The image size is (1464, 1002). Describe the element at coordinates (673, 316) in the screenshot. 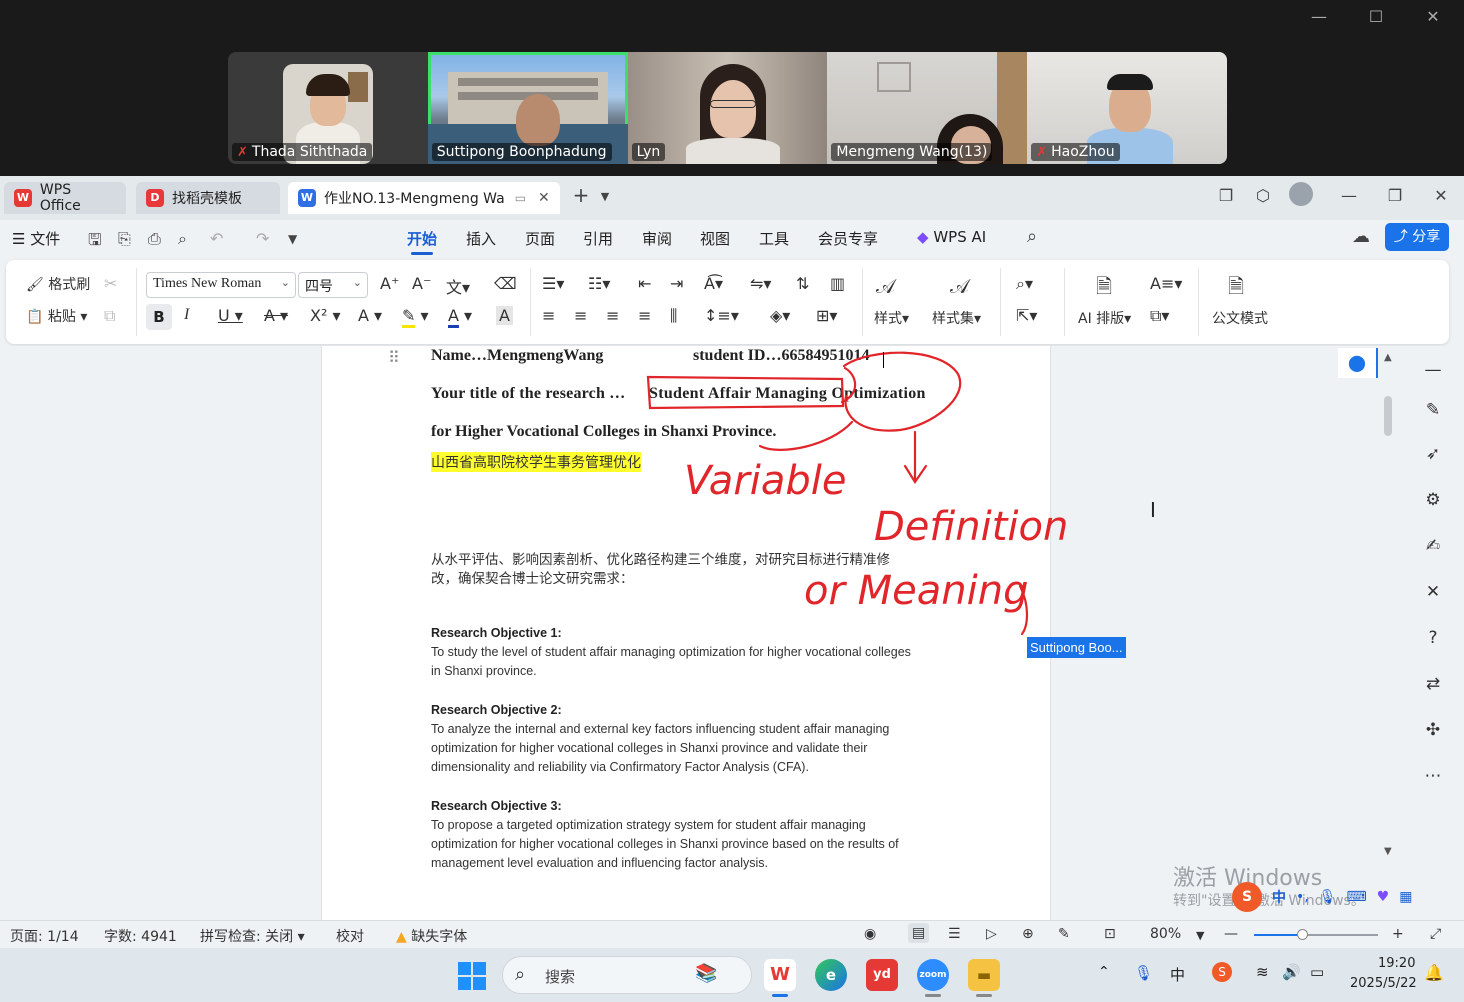

I see `distribute-icon: ⫼` at that location.